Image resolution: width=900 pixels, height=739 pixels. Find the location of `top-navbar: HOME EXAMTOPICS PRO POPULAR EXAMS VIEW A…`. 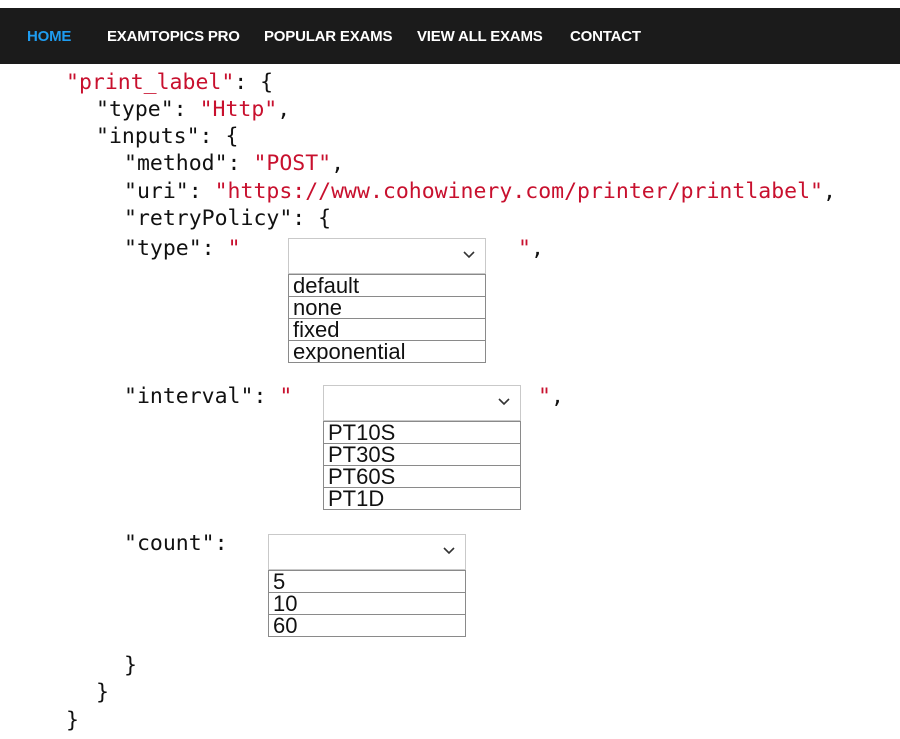

top-navbar: HOME EXAMTOPICS PRO POPULAR EXAMS VIEW A… is located at coordinates (450, 36).